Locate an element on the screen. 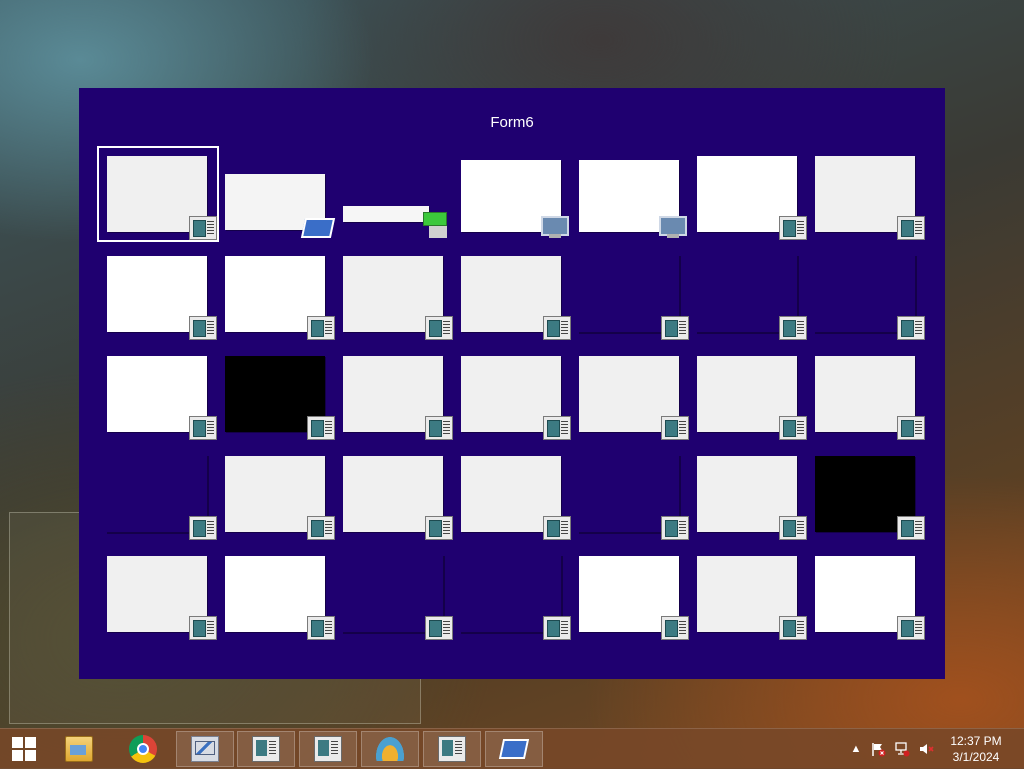 The width and height of the screenshot is (1024, 769). taskbar: ▲ 12:37 PM 3/1/2024 is located at coordinates (512, 748).